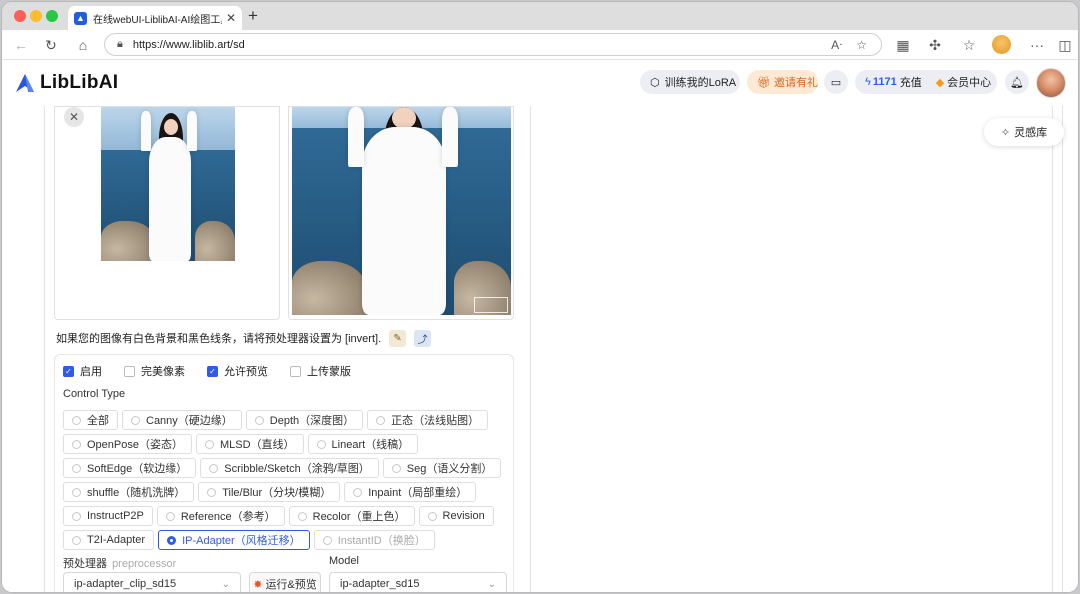 The width and height of the screenshot is (1080, 594). I want to click on minimize-window-button, so click(36, 16).